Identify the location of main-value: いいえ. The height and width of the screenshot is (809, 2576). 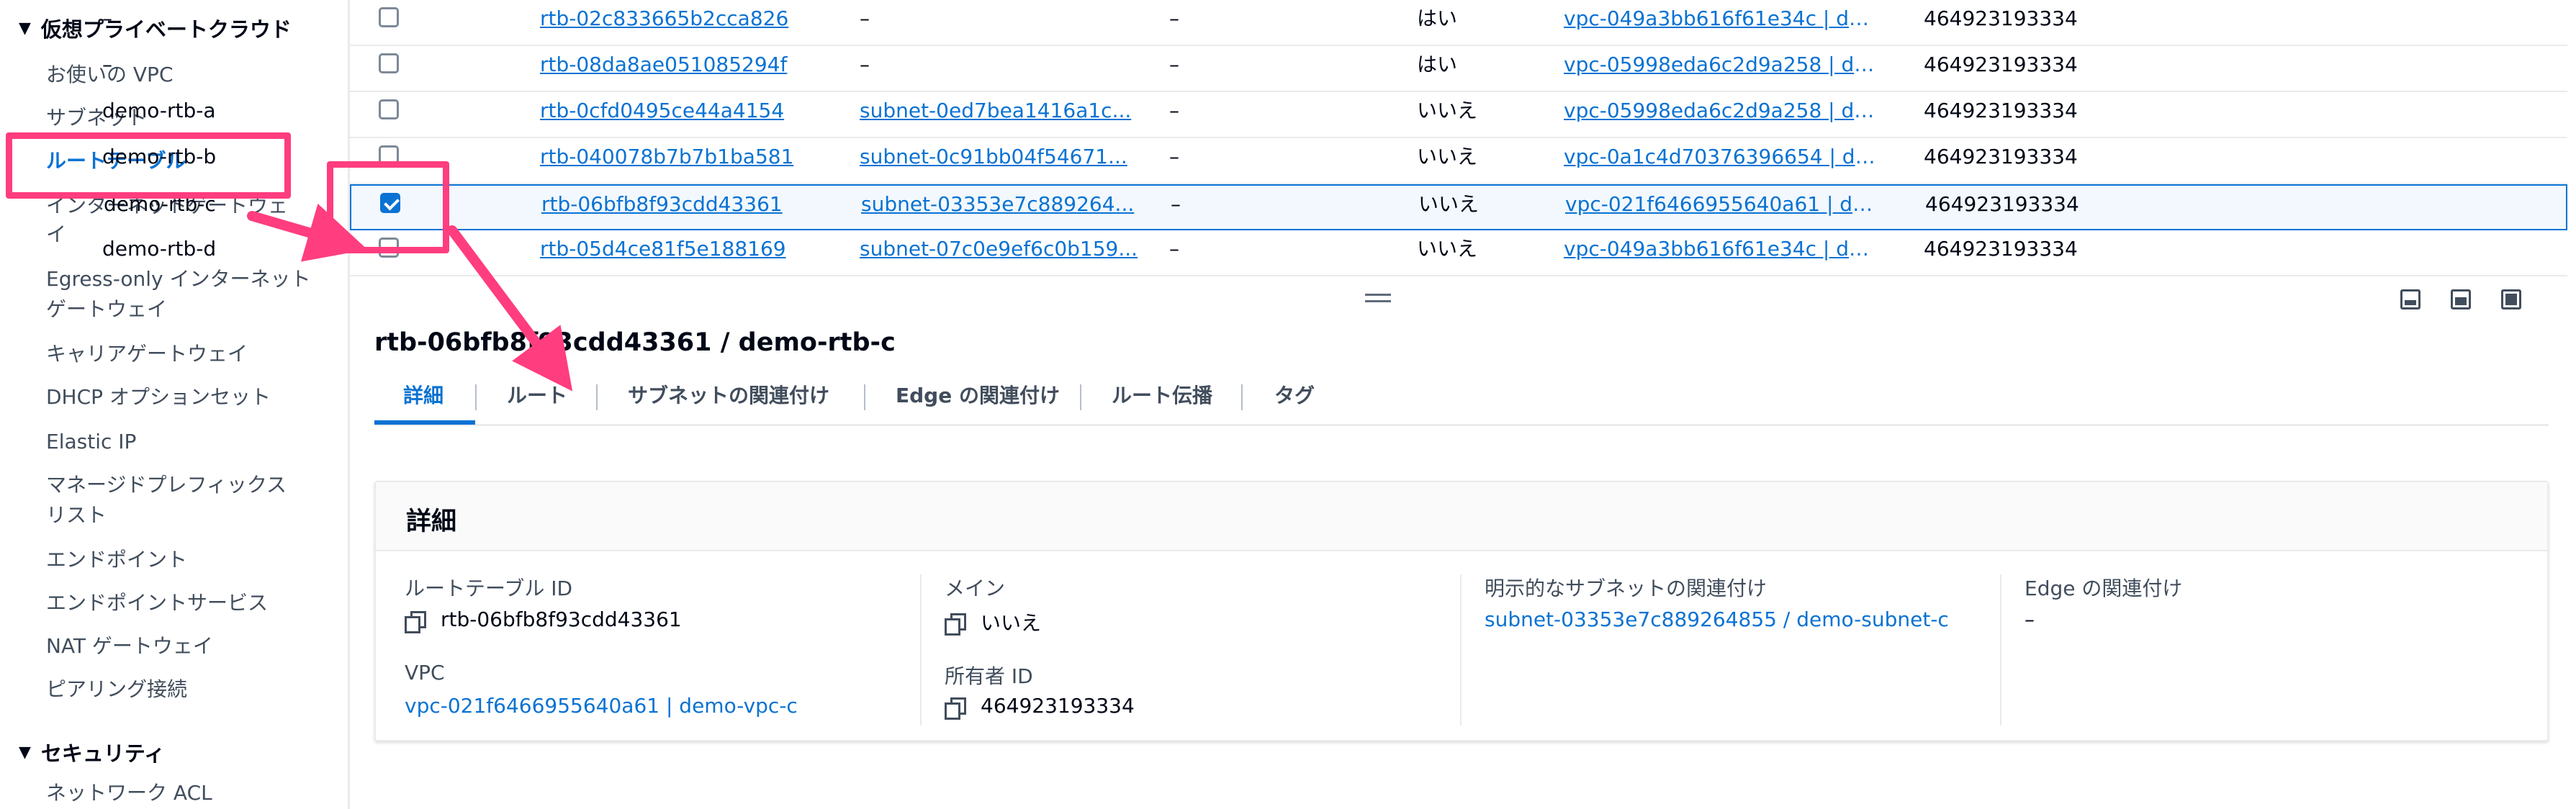
(993, 621).